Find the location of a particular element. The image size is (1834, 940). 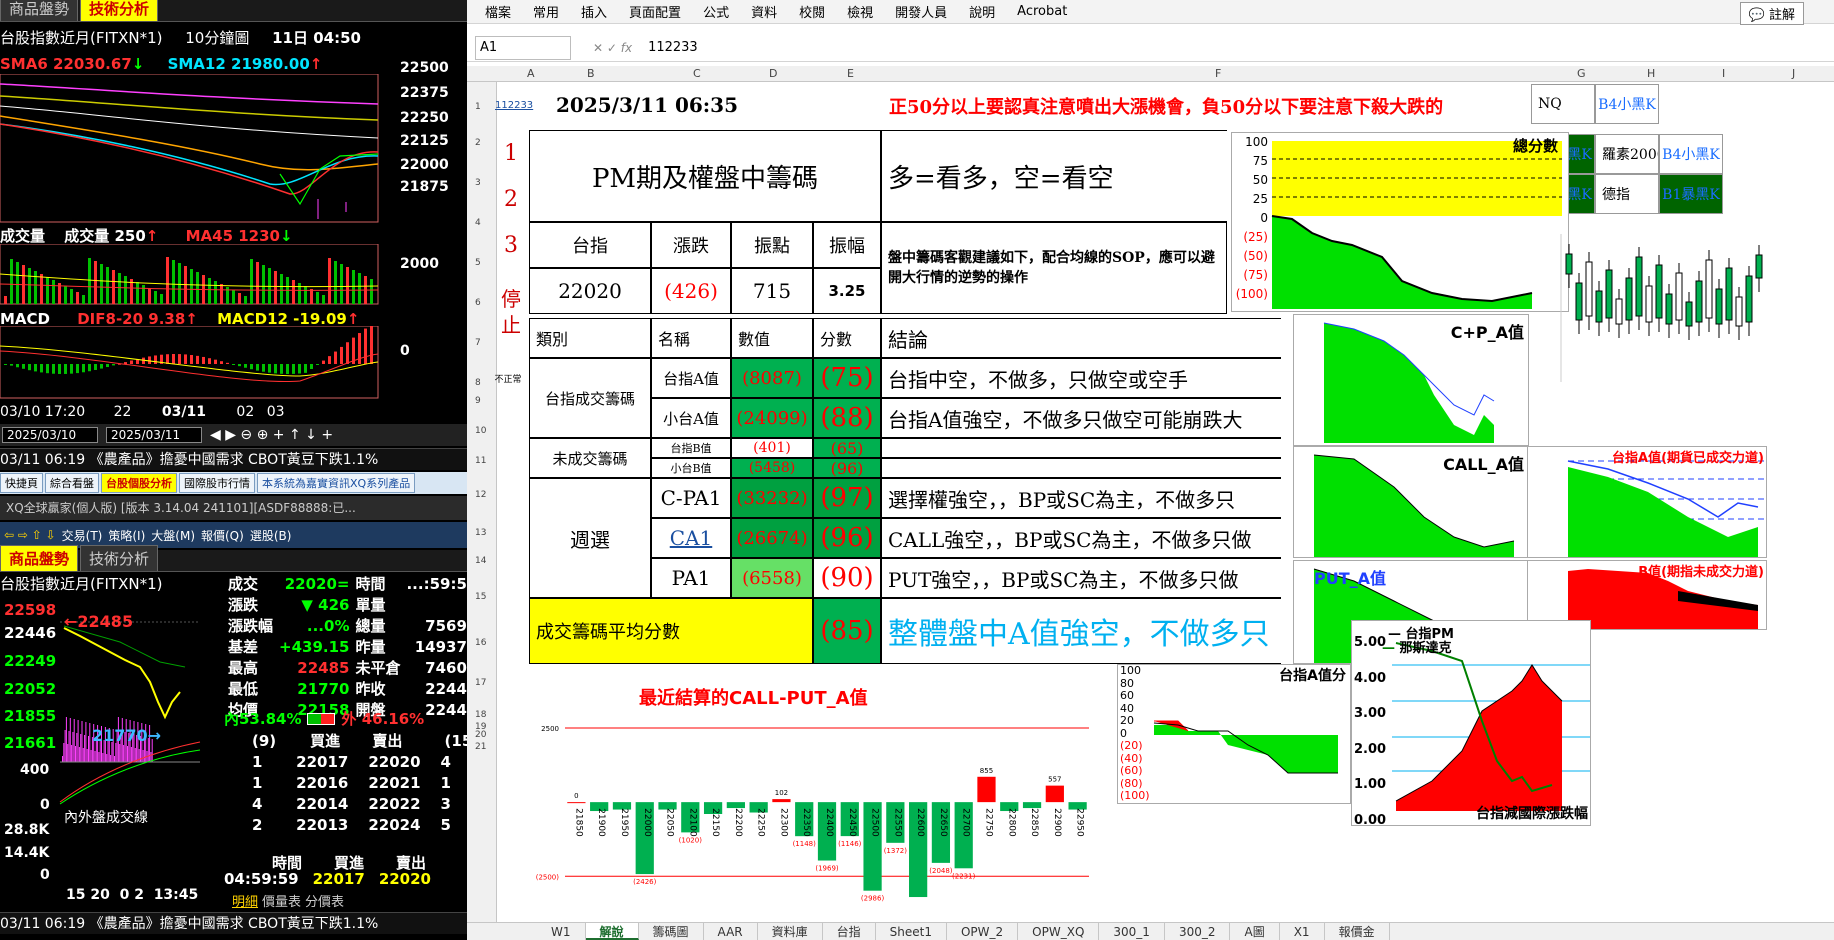

pm-foot-title: 台指減國際漲跌幅 is located at coordinates (1532, 814).